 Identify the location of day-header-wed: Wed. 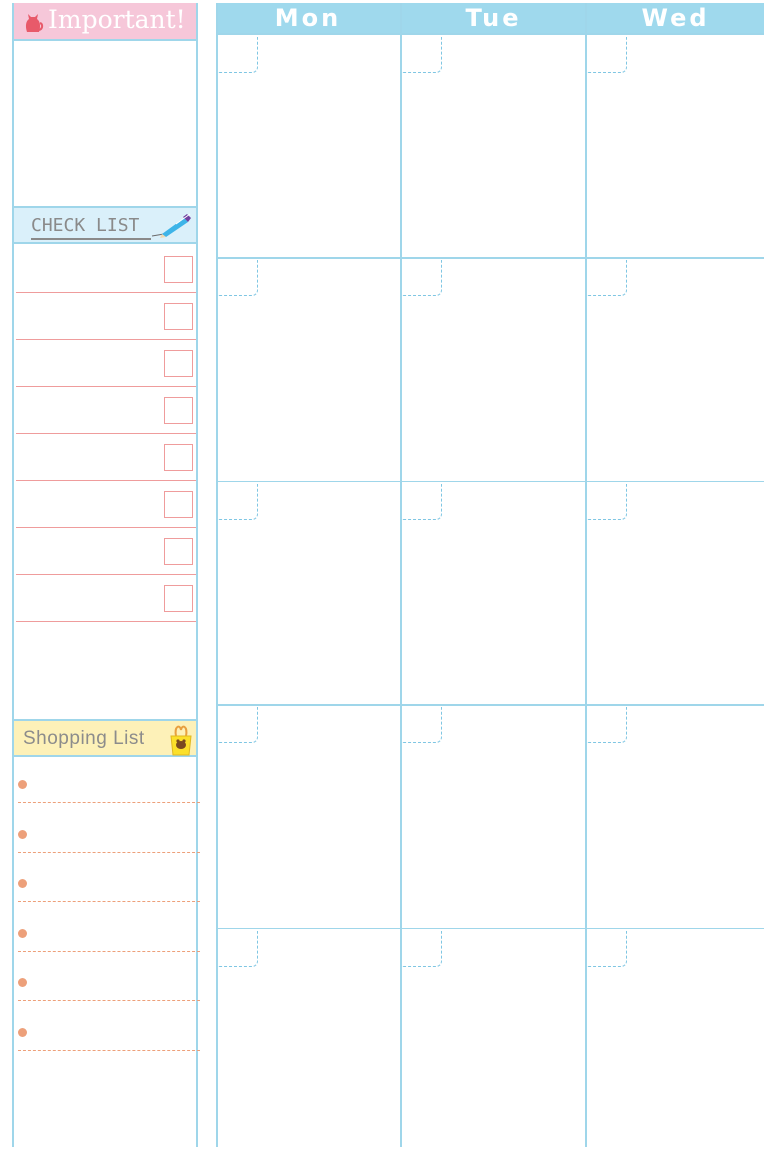
(675, 18).